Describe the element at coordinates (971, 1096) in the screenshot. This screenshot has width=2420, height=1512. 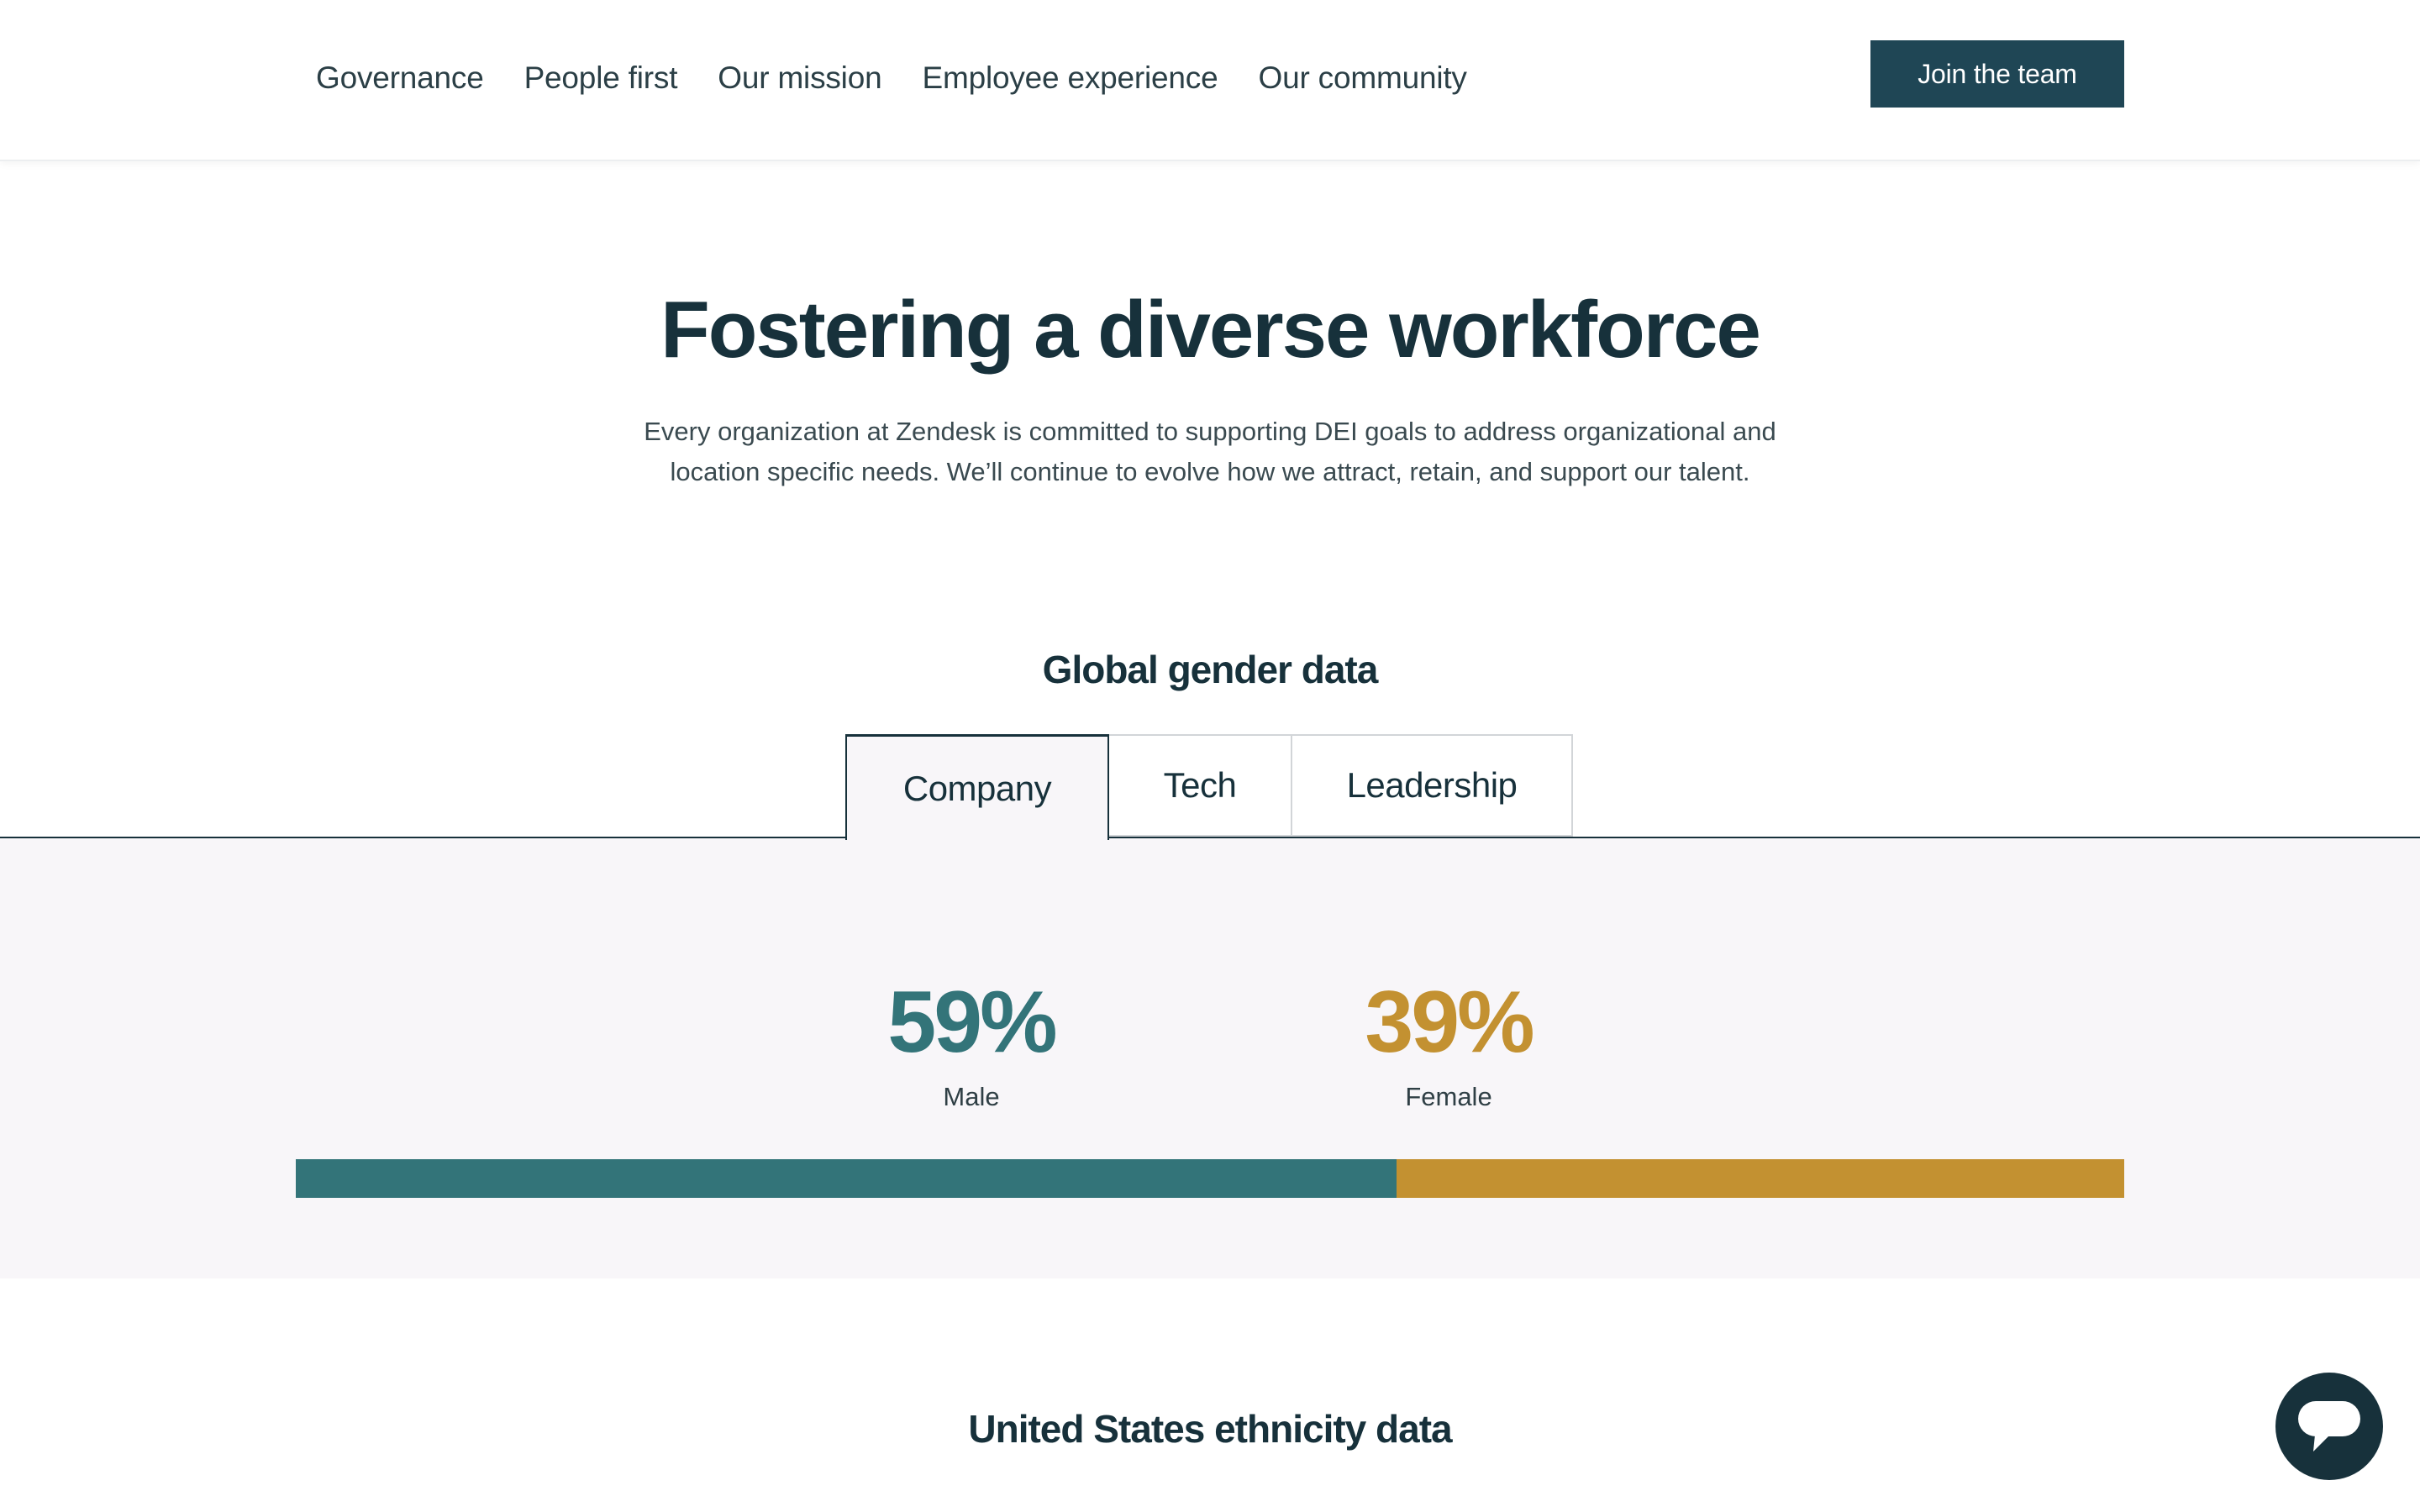
I see `male-label: Male` at that location.